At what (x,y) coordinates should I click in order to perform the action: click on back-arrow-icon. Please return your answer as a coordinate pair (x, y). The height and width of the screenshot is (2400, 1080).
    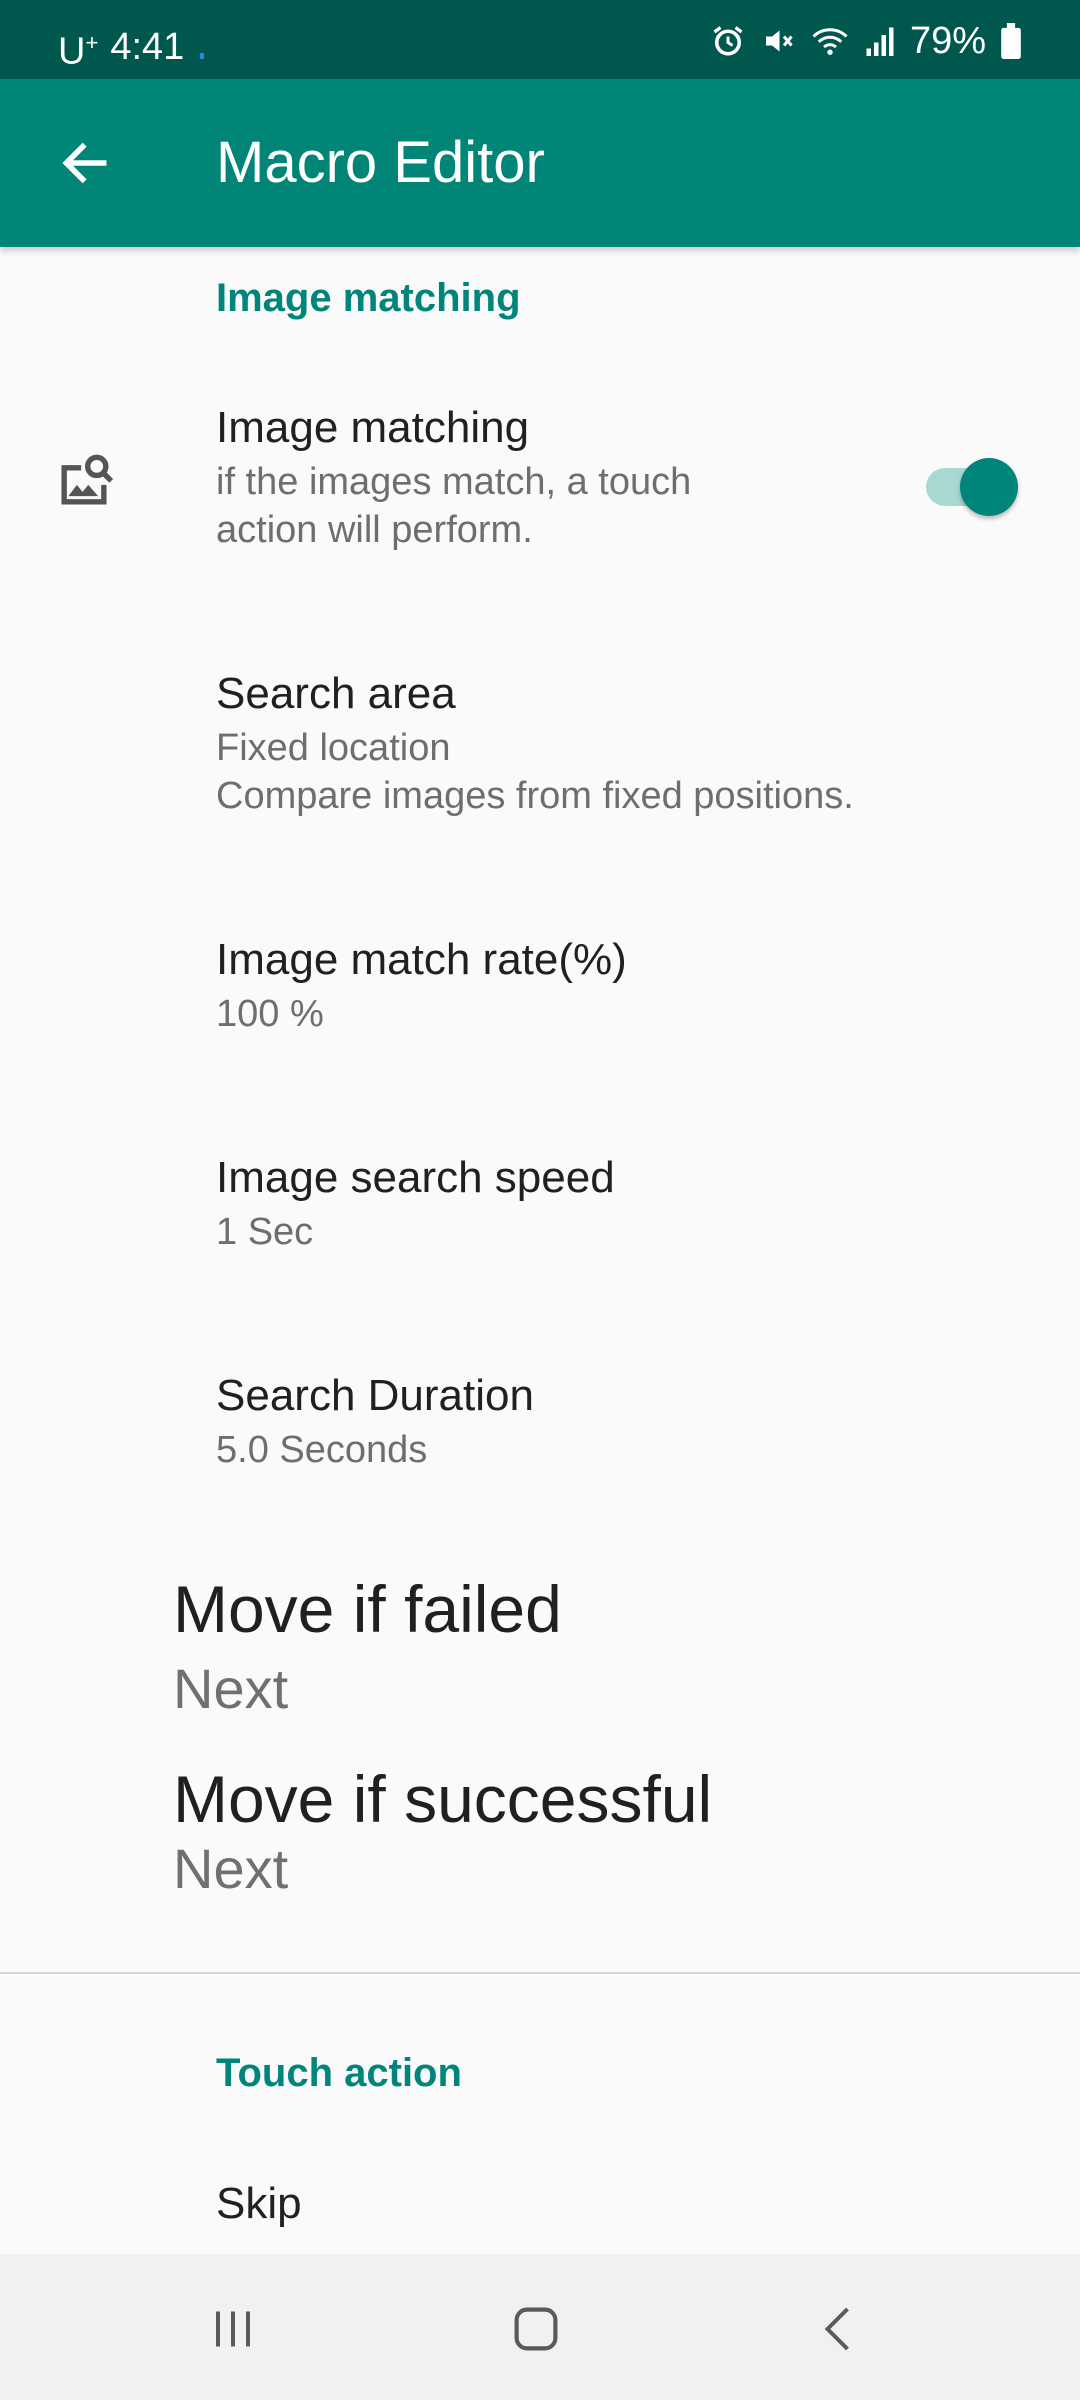
    Looking at the image, I should click on (84, 163).